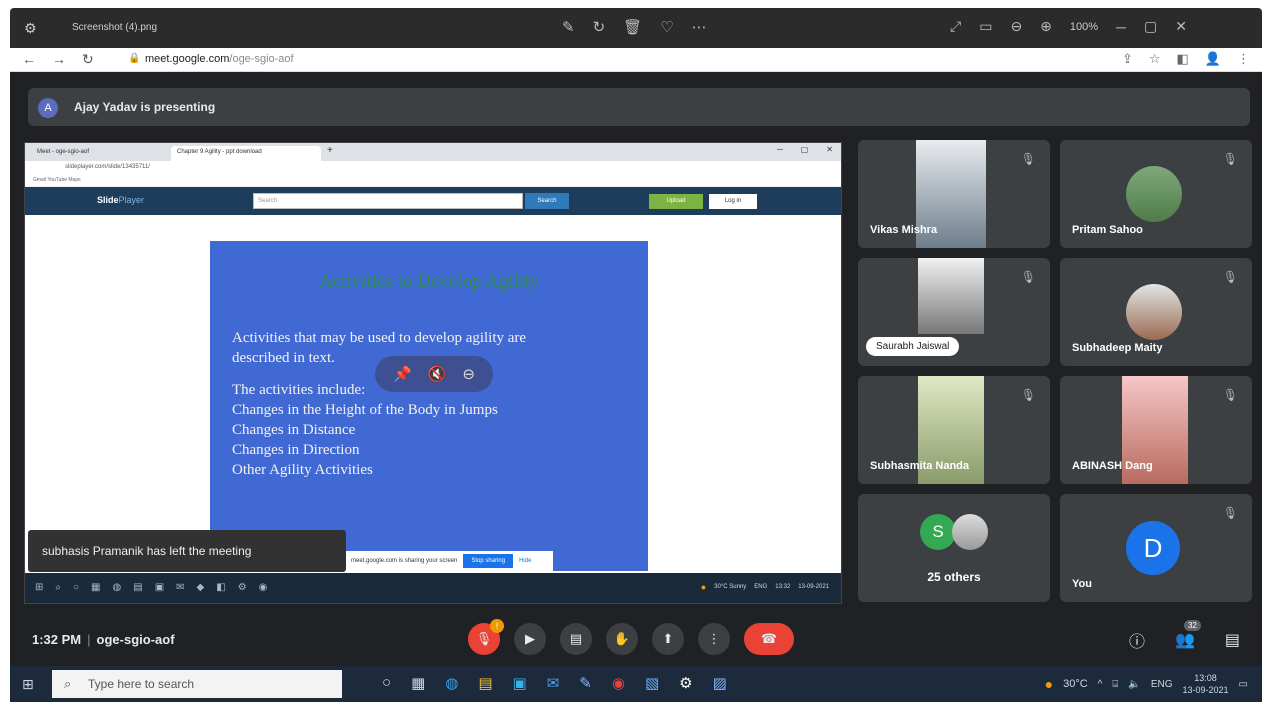 The image size is (1270, 706). What do you see at coordinates (954, 194) in the screenshot?
I see `participant-tile: 🎙 Vikas Mishra` at bounding box center [954, 194].